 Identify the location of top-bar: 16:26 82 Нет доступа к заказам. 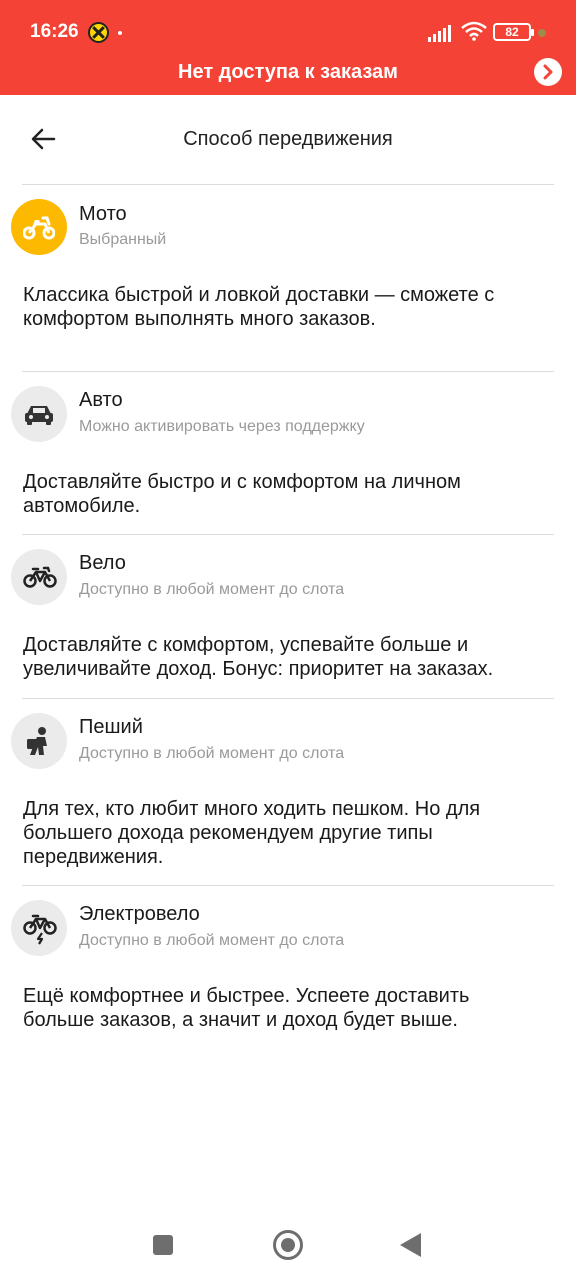
(288, 47).